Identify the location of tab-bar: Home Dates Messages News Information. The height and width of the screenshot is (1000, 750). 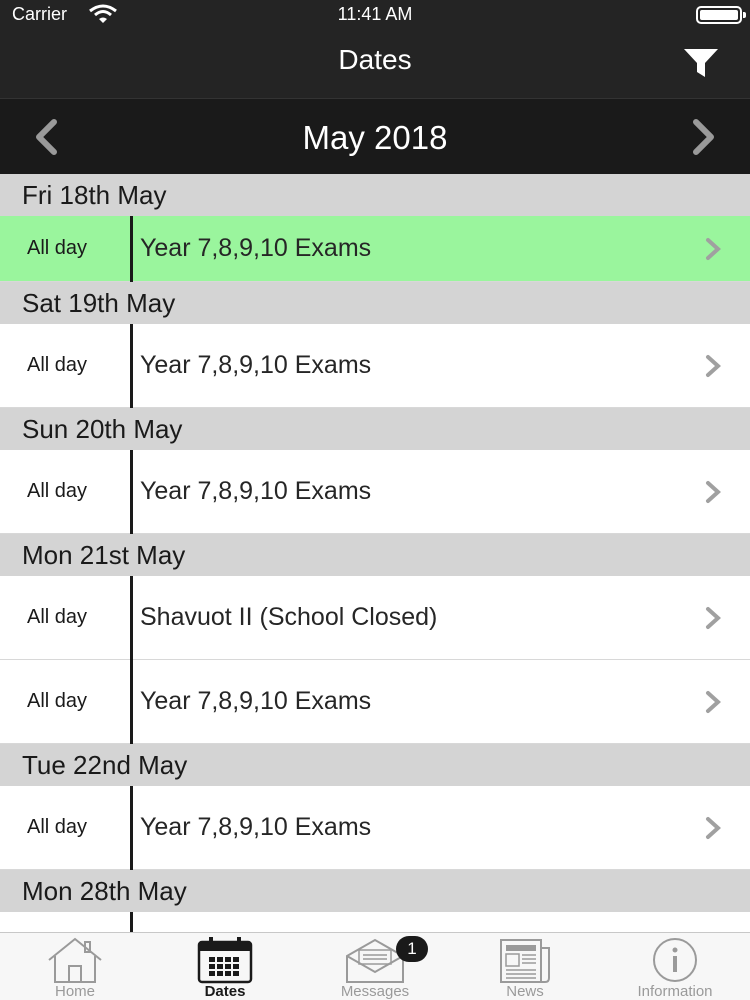
(375, 966).